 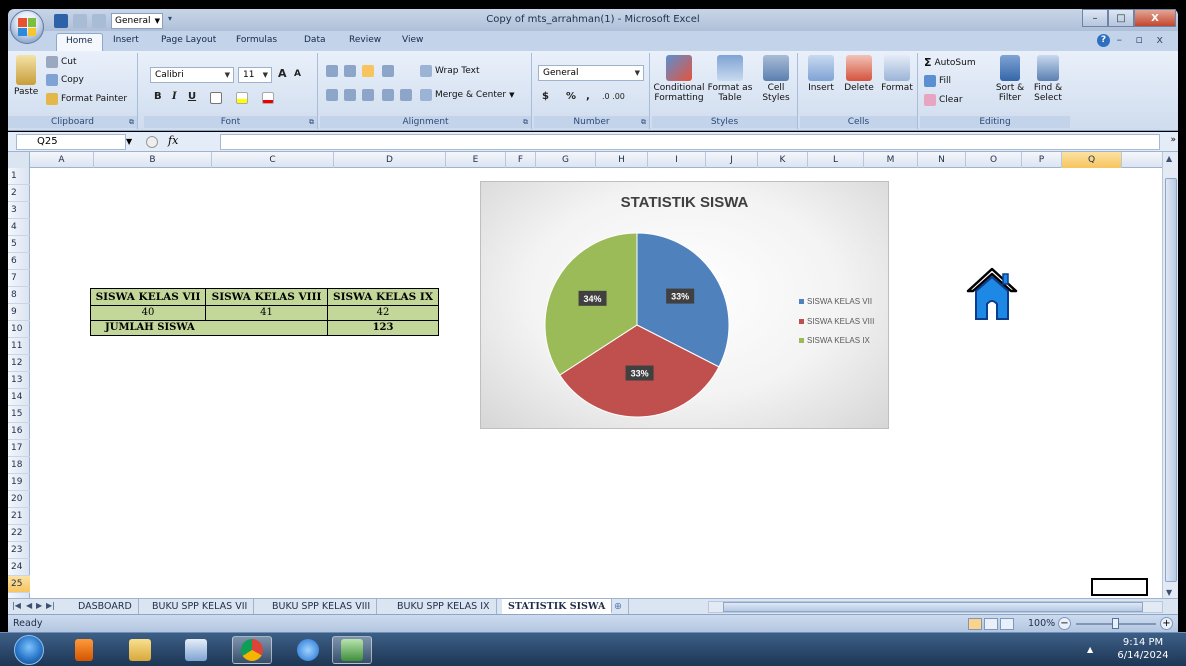 I want to click on sort-filter-button: Sort & Filter, so click(x=1010, y=79).